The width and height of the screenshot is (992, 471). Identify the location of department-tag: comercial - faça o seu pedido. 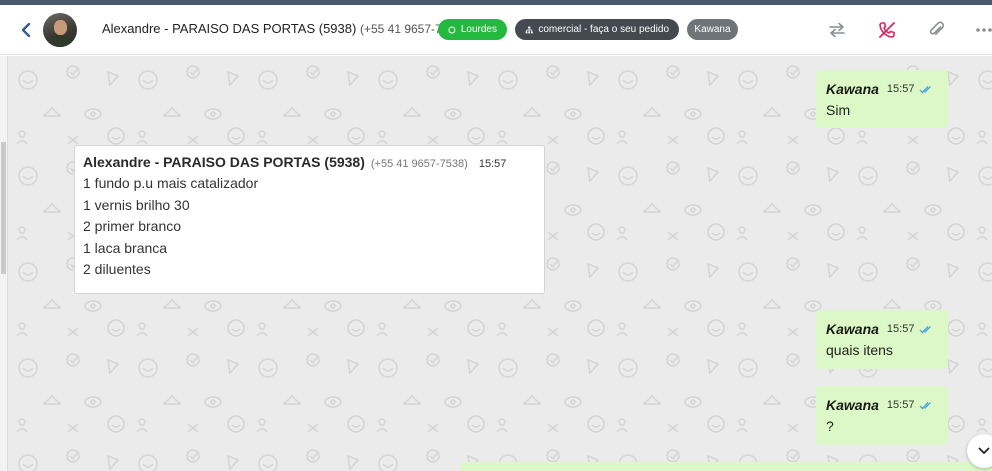
(597, 29).